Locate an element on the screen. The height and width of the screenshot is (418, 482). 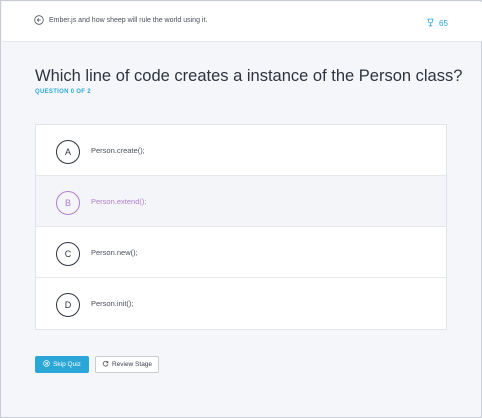
skip-icon is located at coordinates (46, 364).